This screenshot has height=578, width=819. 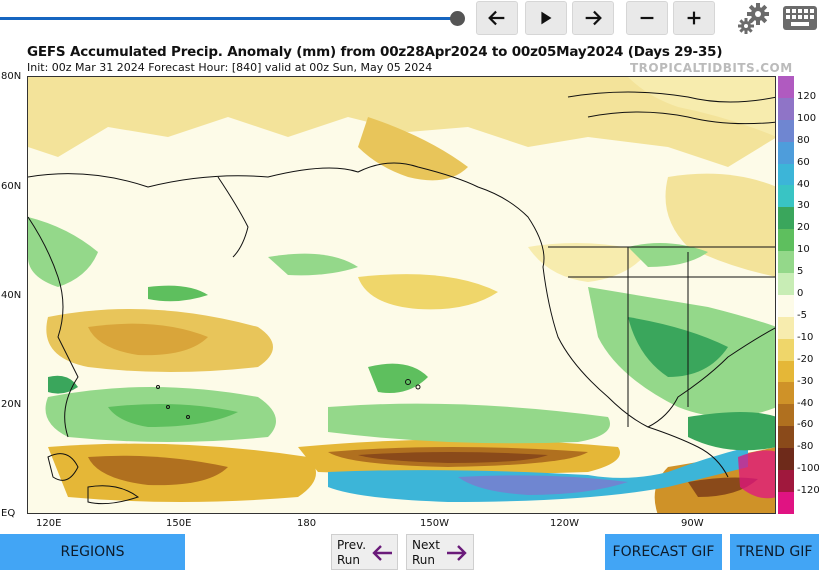 I want to click on colorbar-label: -40, so click(x=805, y=403).